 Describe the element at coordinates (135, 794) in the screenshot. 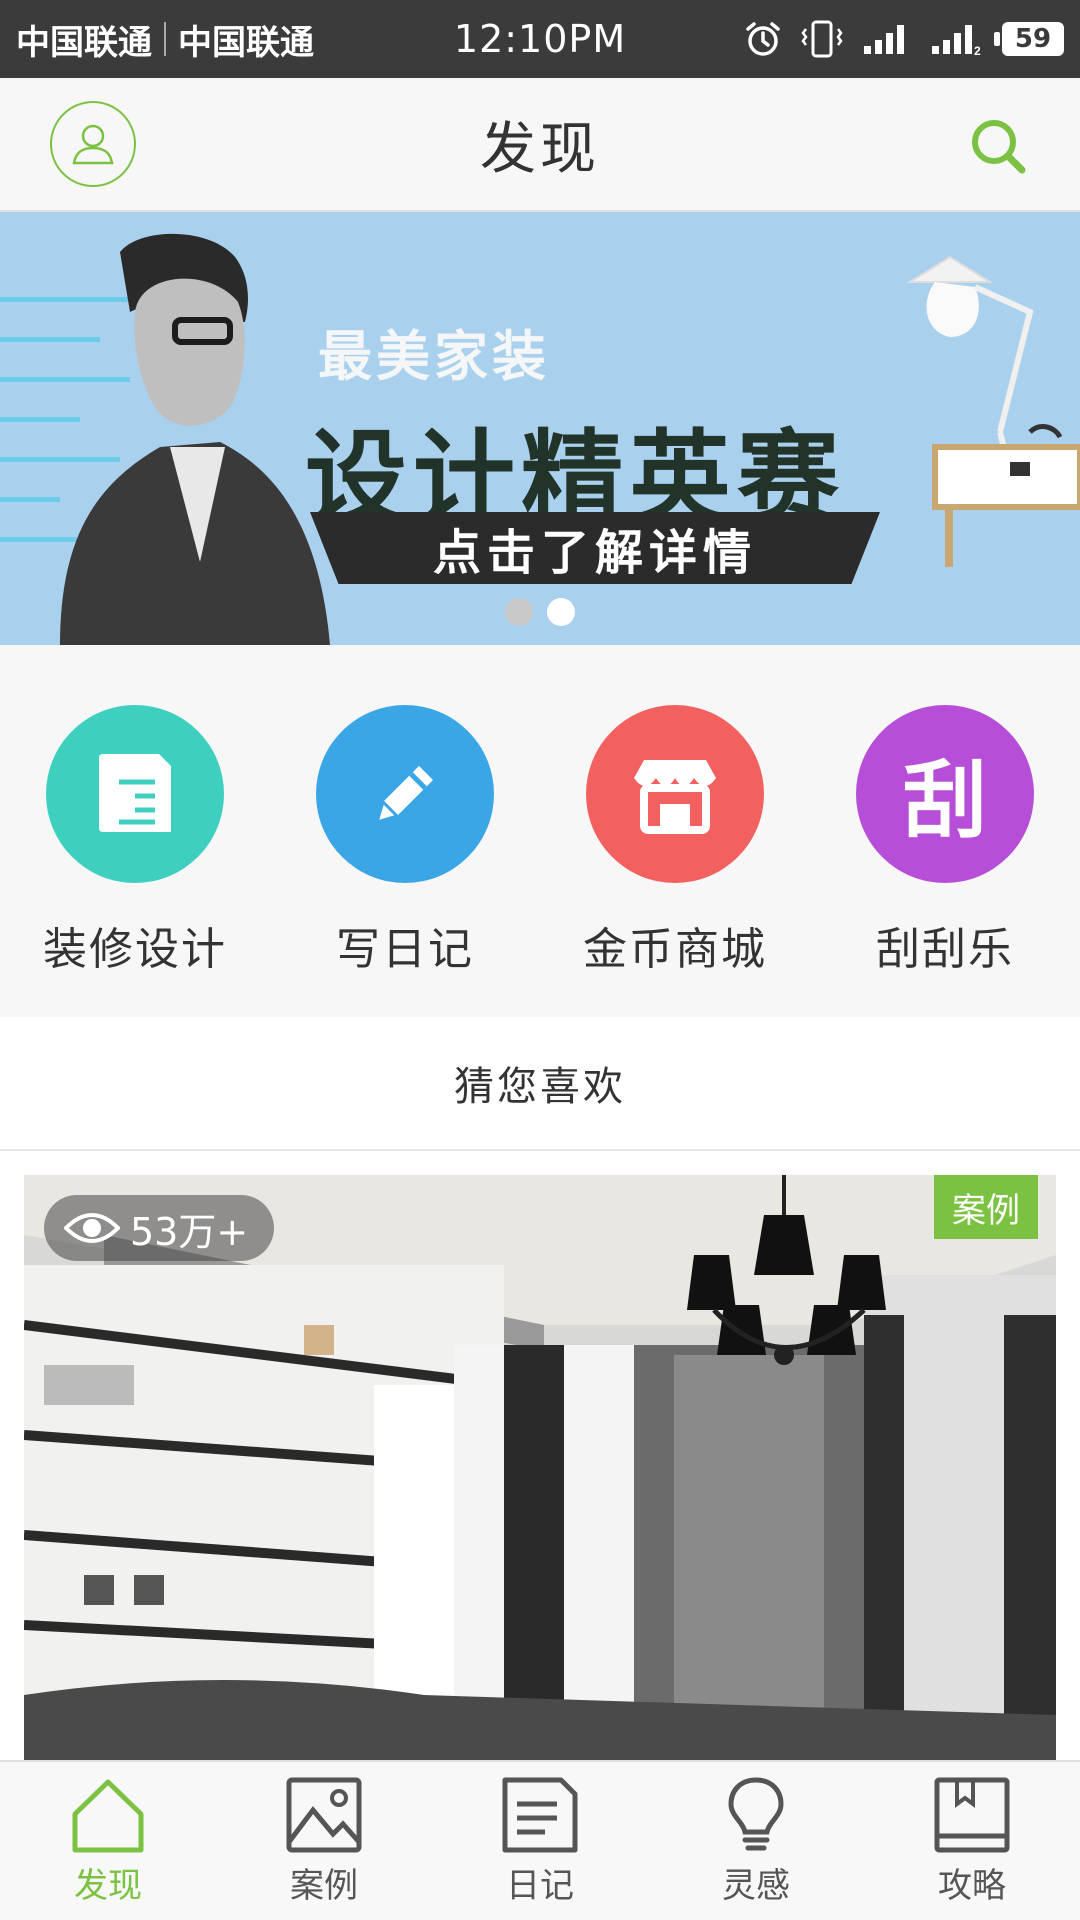

I see `document-icon` at that location.